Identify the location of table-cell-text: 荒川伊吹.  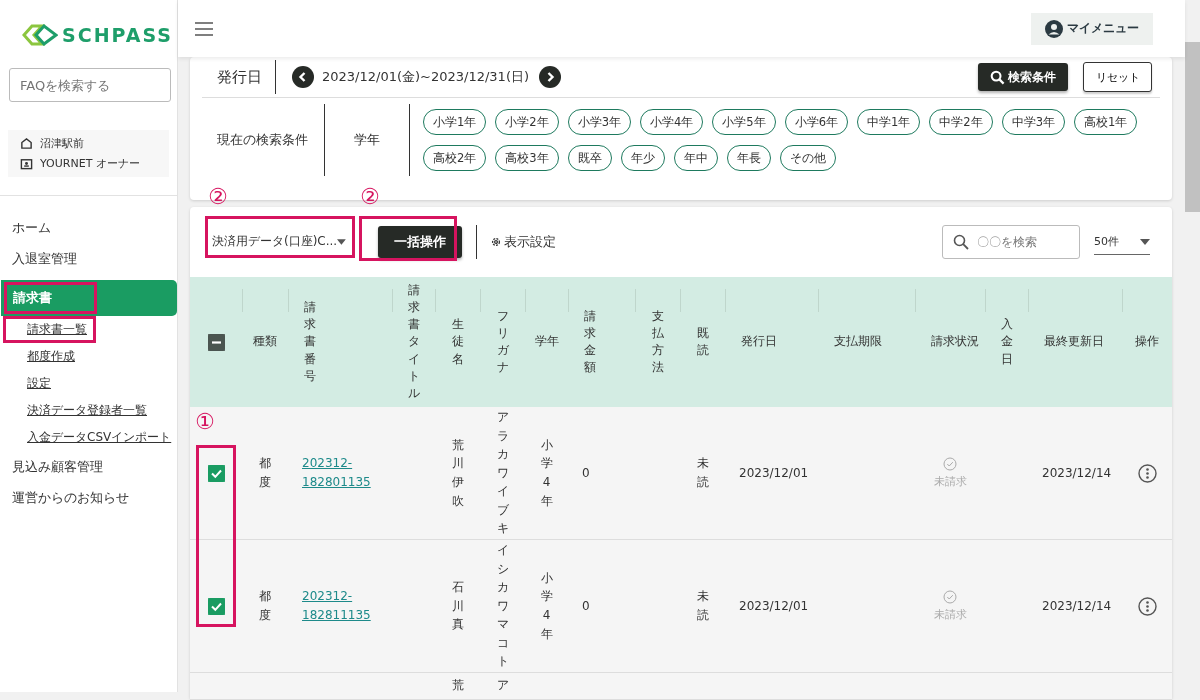
(457, 473).